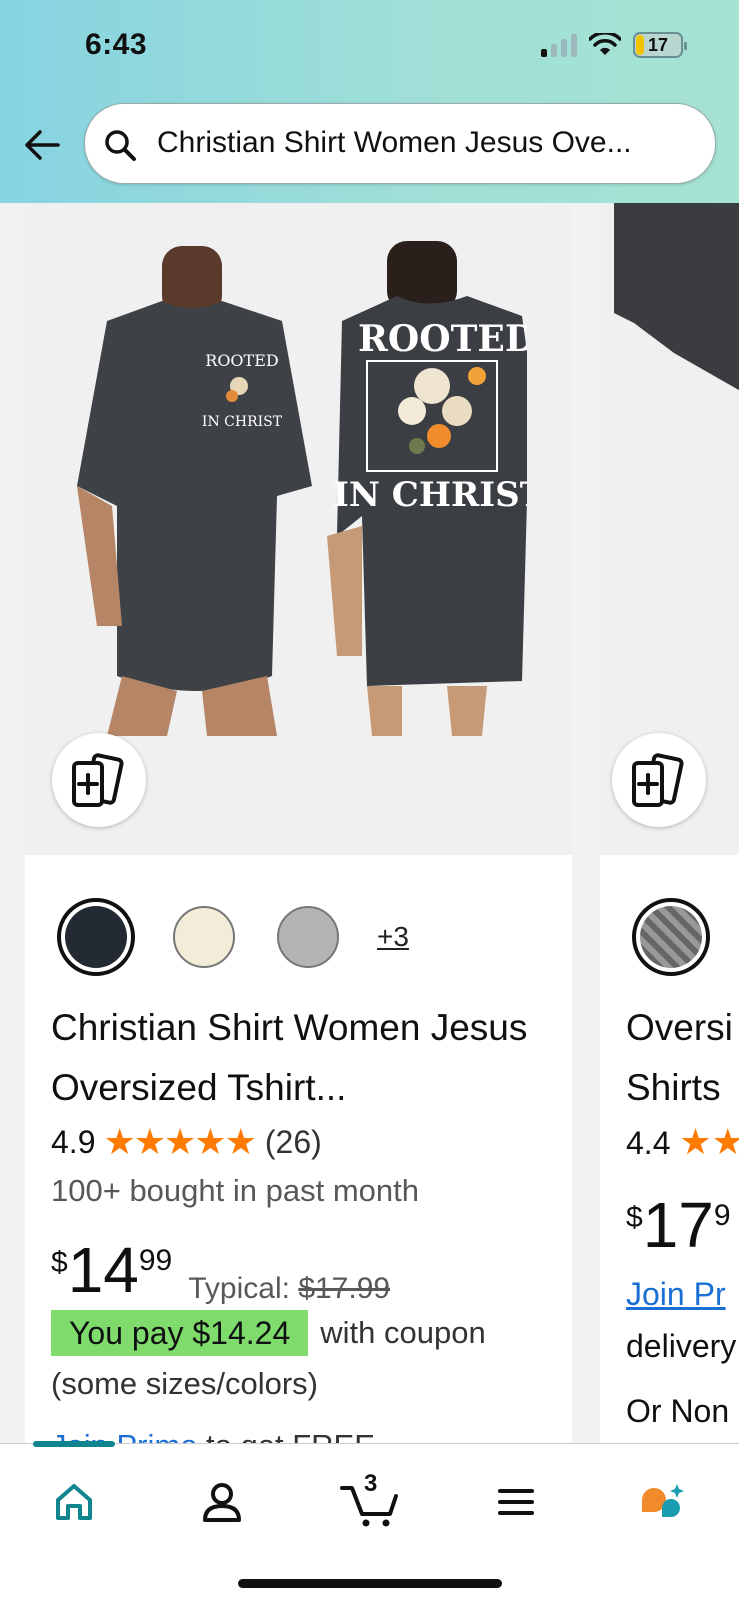  Describe the element at coordinates (184, 1383) in the screenshot. I see `sizes-note: (some sizes/colors)` at that location.